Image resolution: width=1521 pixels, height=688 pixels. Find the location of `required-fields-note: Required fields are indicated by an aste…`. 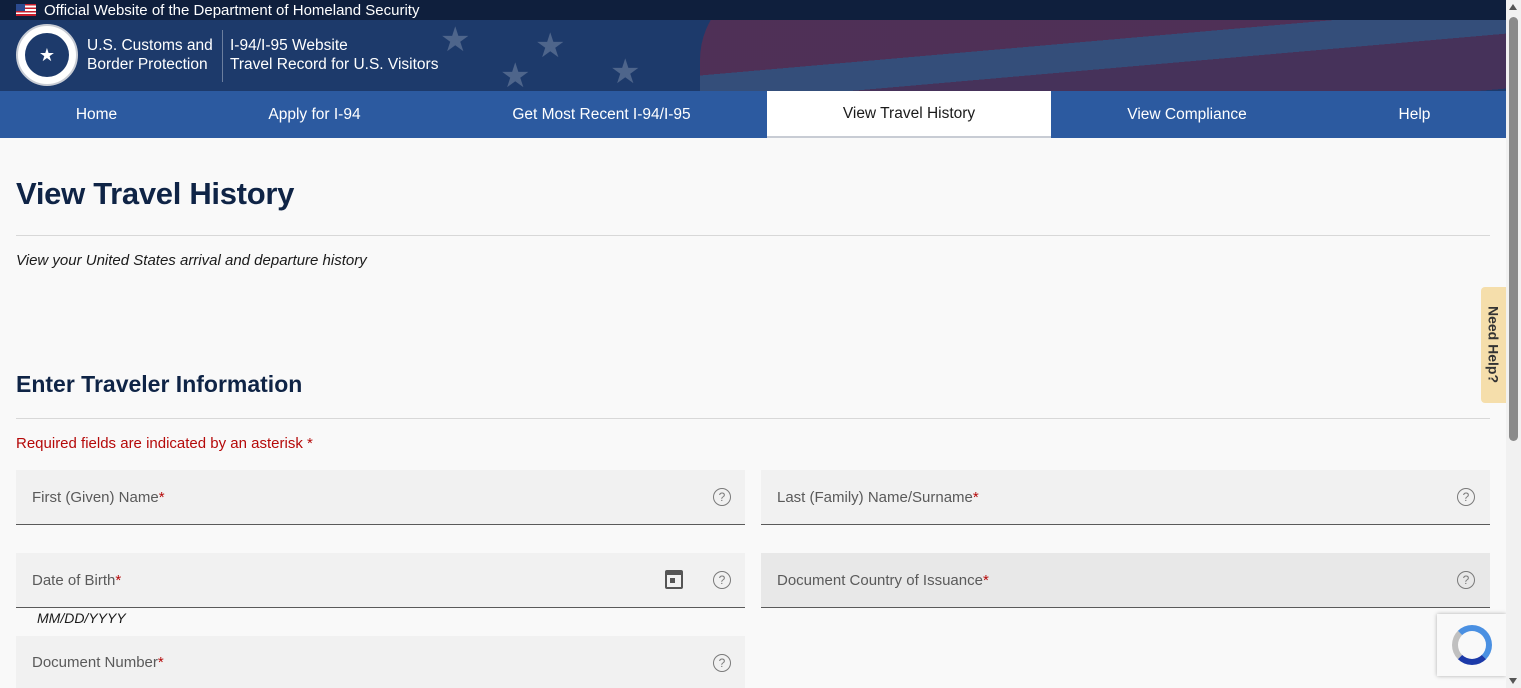

required-fields-note: Required fields are indicated by an aste… is located at coordinates (164, 443).